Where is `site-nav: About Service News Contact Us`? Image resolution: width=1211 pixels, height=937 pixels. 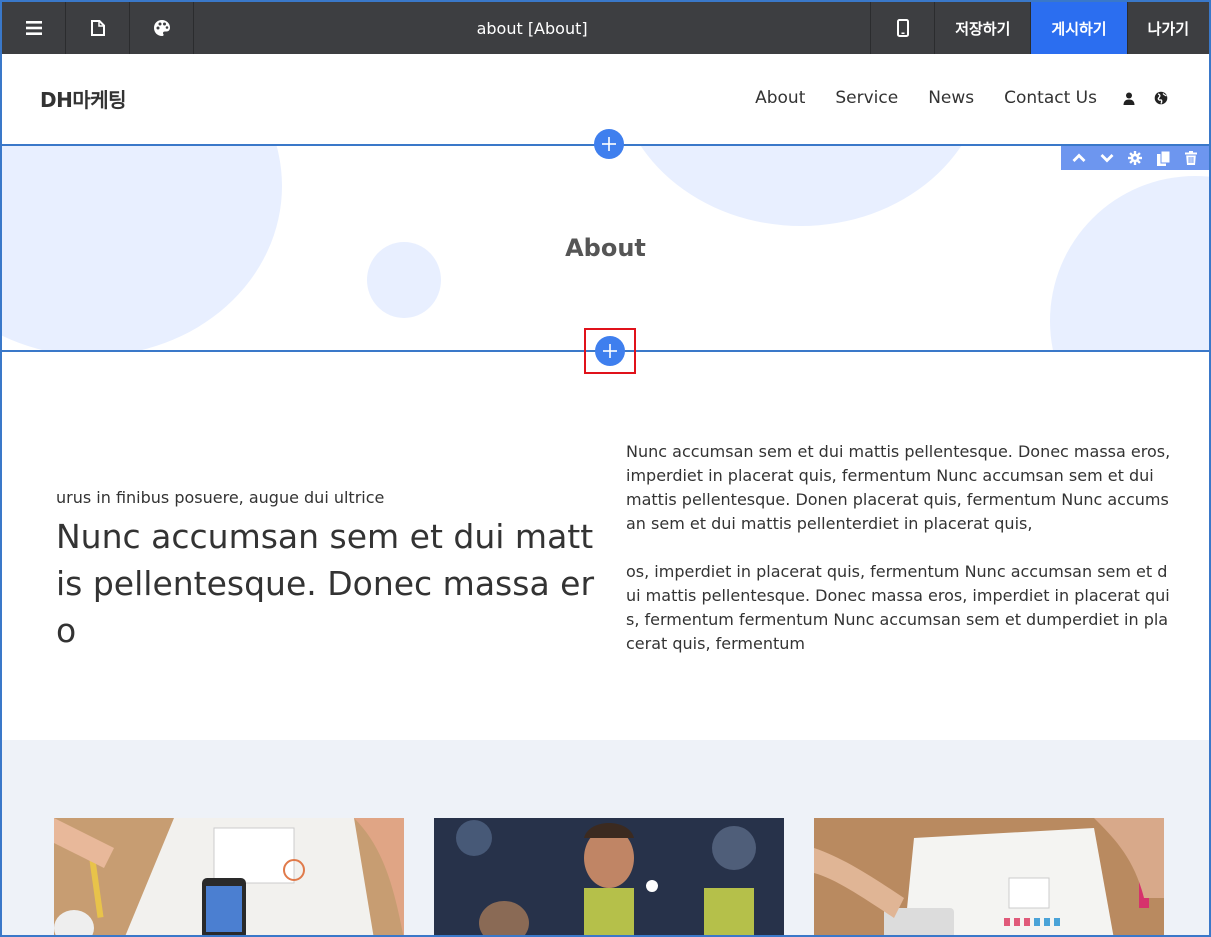
site-nav: About Service News Contact Us is located at coordinates (947, 98).